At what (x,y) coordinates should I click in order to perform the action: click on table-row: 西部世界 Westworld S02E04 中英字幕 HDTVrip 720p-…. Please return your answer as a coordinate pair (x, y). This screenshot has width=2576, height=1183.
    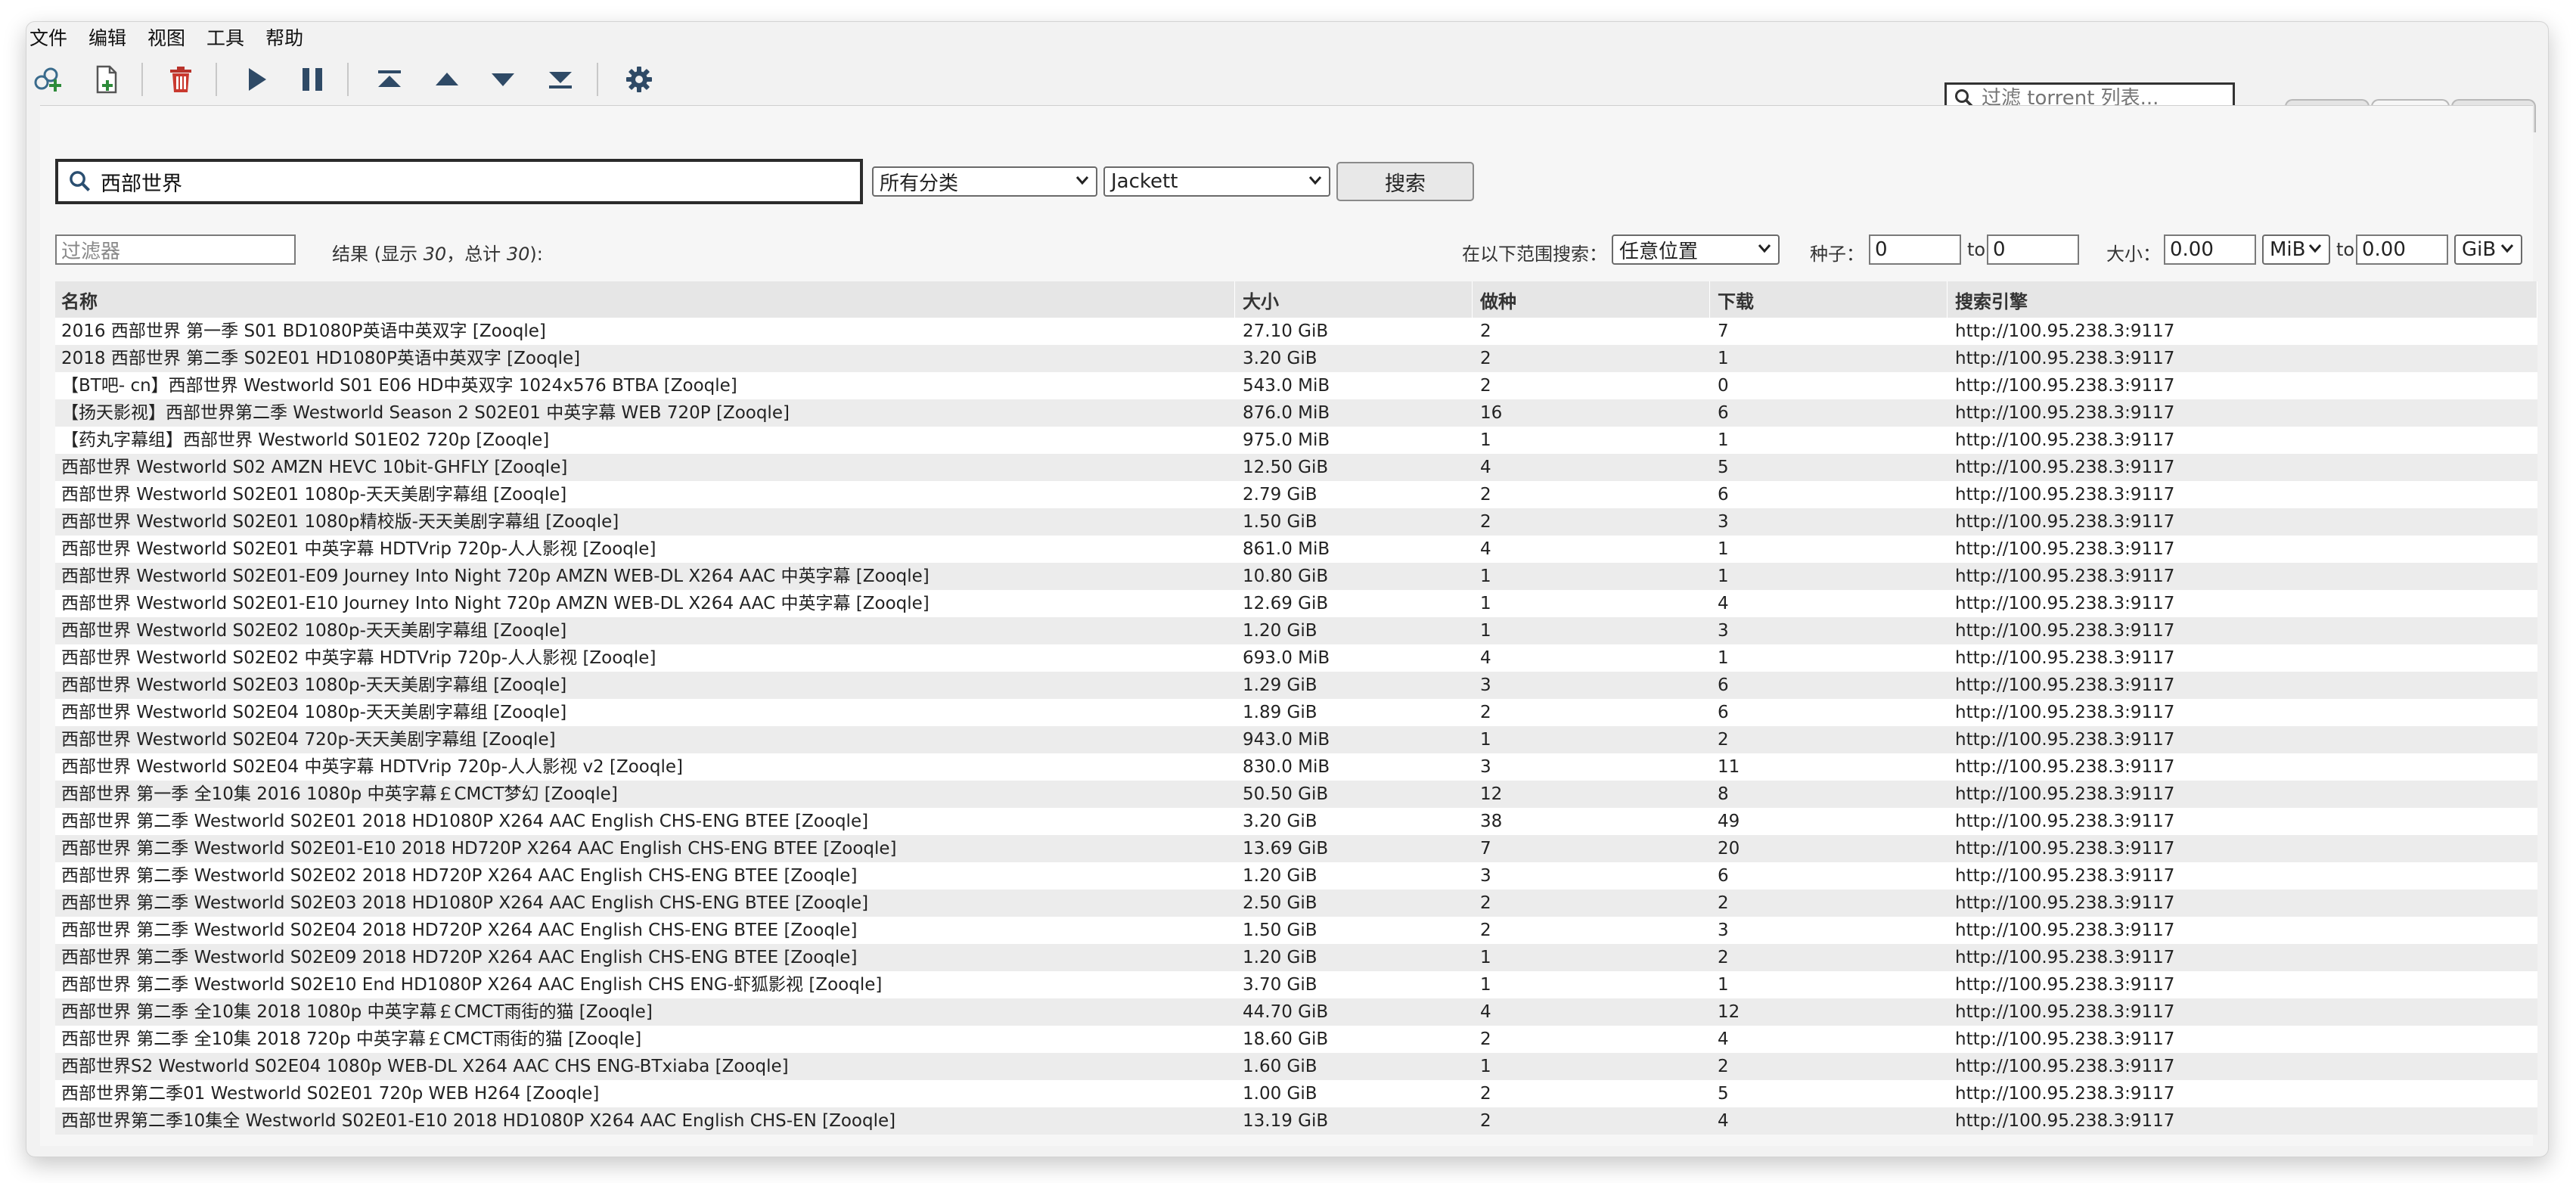
    Looking at the image, I should click on (1296, 767).